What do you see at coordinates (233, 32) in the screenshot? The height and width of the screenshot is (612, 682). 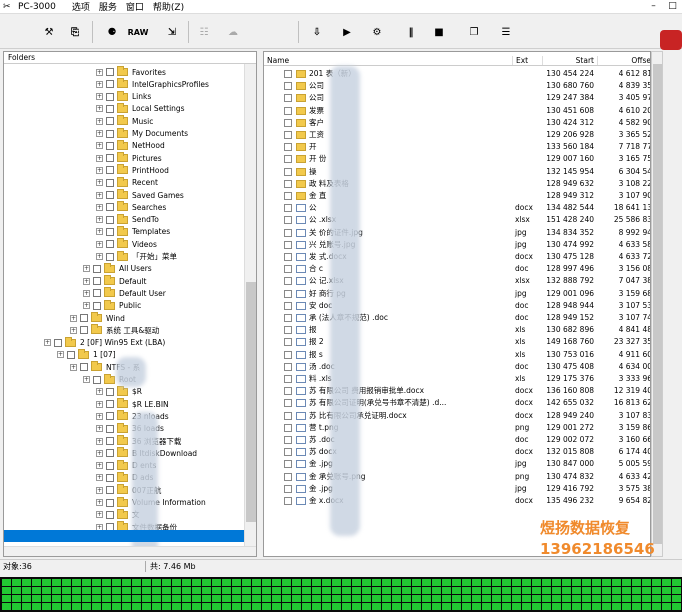 I see `network-icon: ☁` at bounding box center [233, 32].